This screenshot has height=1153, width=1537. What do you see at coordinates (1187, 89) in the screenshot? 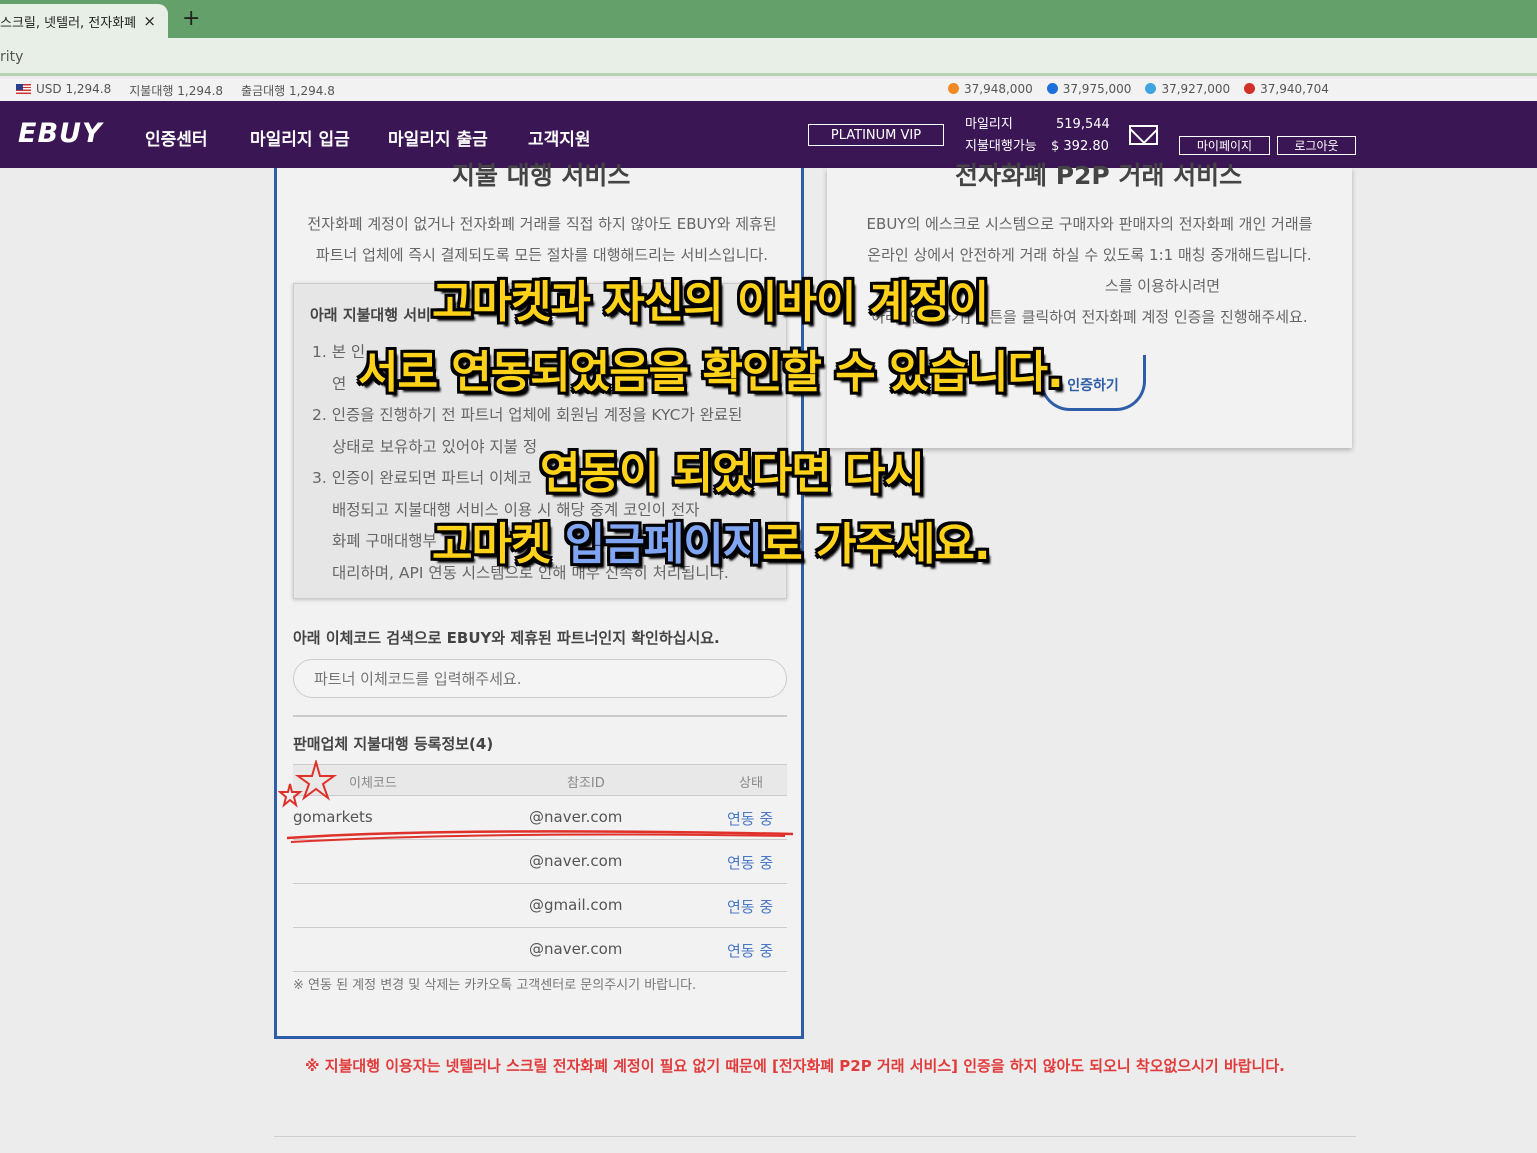
I see `coin-price-3: 37,927,000` at bounding box center [1187, 89].